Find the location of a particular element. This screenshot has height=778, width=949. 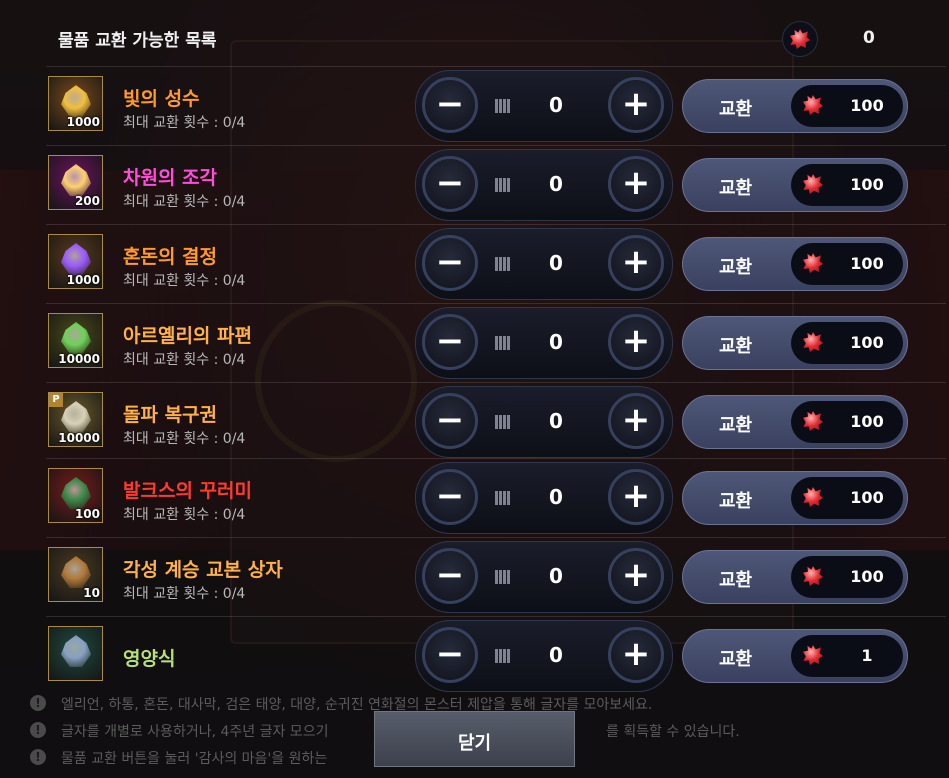

chaos-crystal-icon is located at coordinates (76, 259).